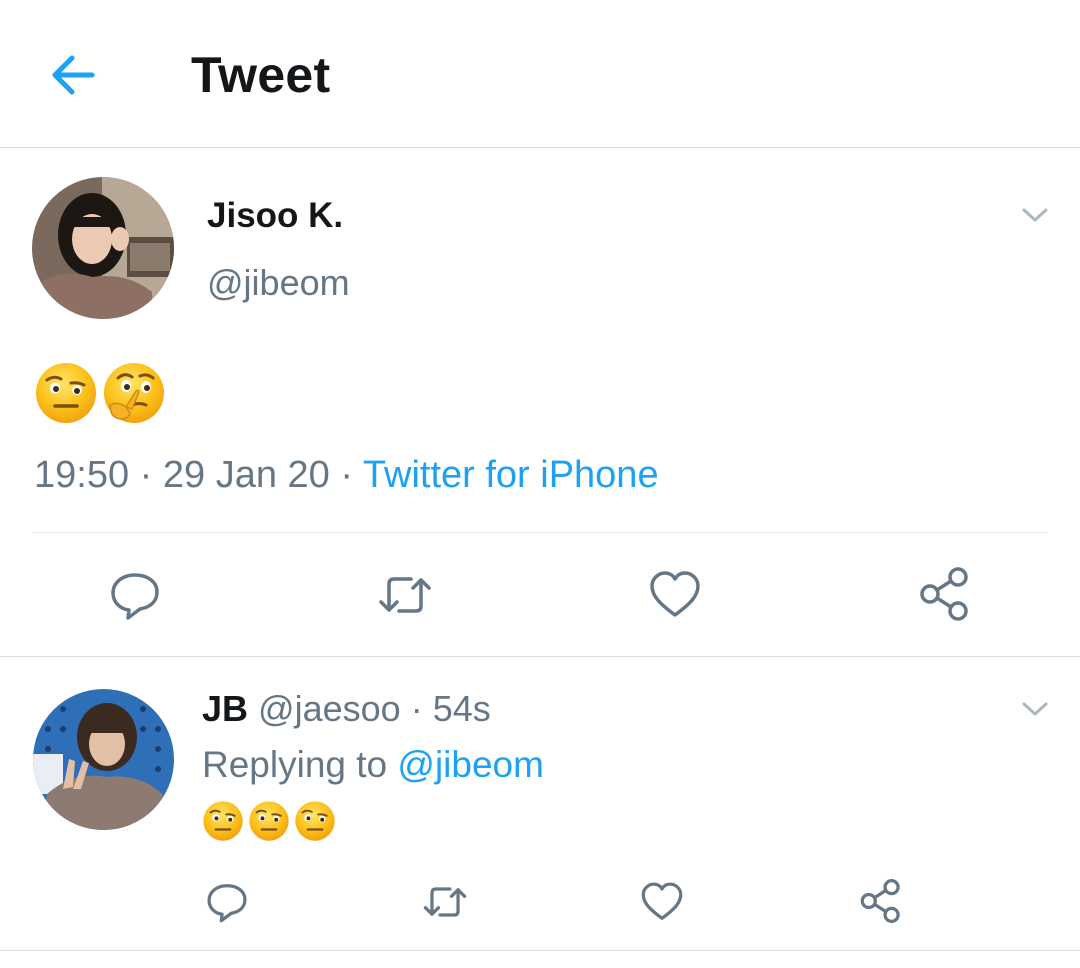  I want to click on replying-to: Replying to @jibeom, so click(373, 765).